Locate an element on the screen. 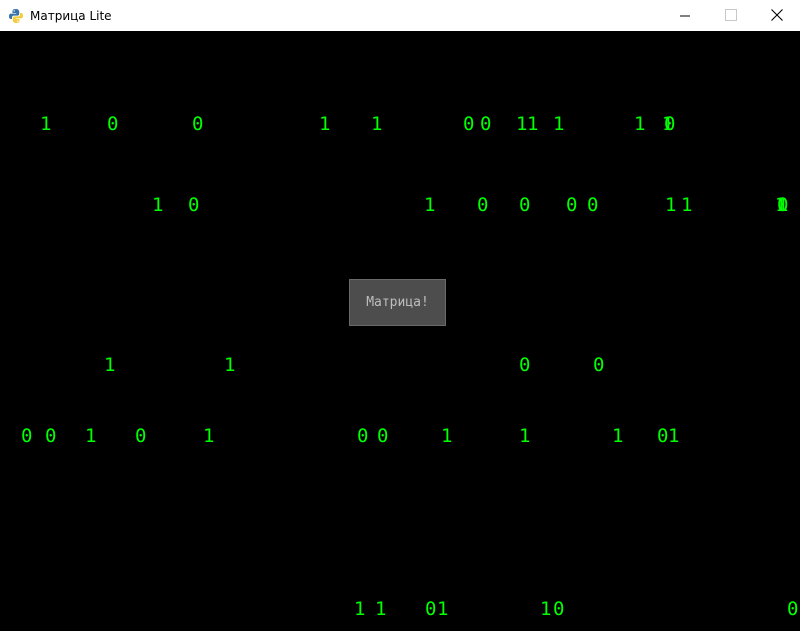 The width and height of the screenshot is (800, 631). maximize-button is located at coordinates (731, 15).